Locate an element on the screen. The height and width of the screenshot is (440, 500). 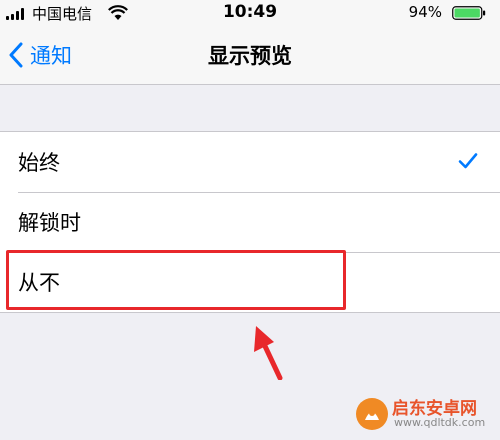
watermark: 启东安卓网 www.qdltdk.com is located at coordinates (424, 415).